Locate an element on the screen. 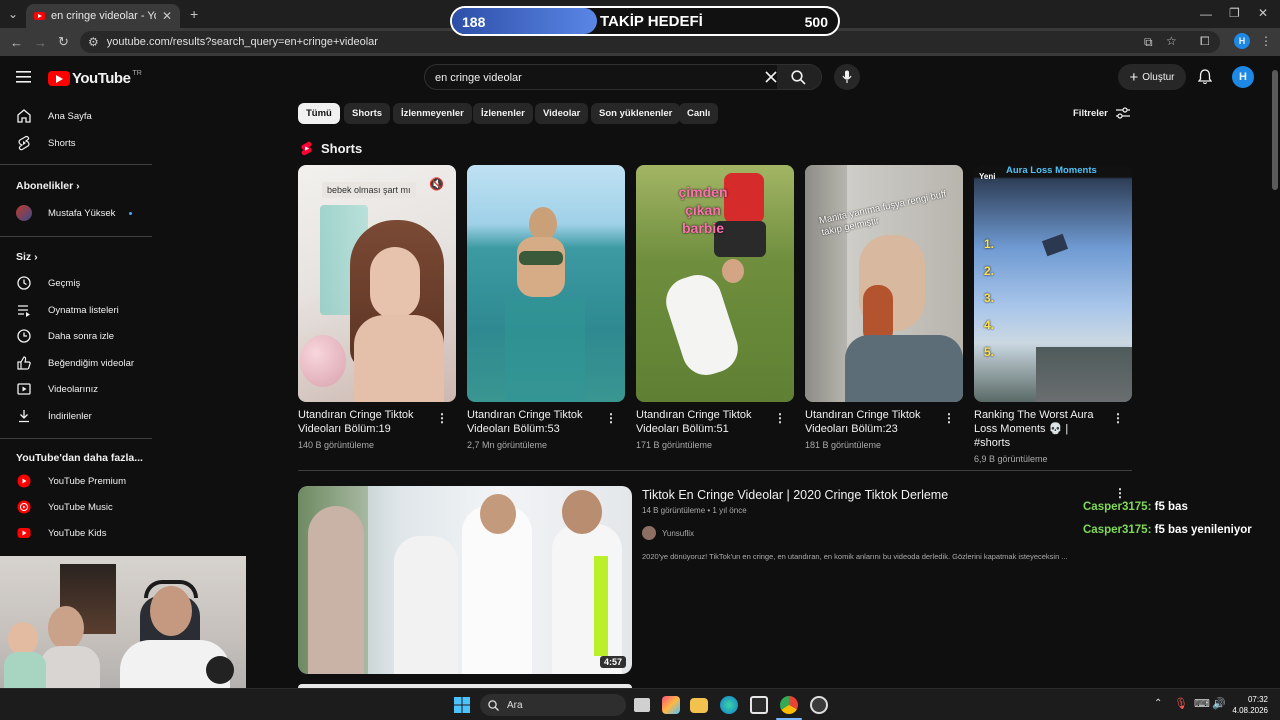 Image resolution: width=1280 pixels, height=720 pixels. sidebar-item-shorts: Shorts is located at coordinates (76, 143).